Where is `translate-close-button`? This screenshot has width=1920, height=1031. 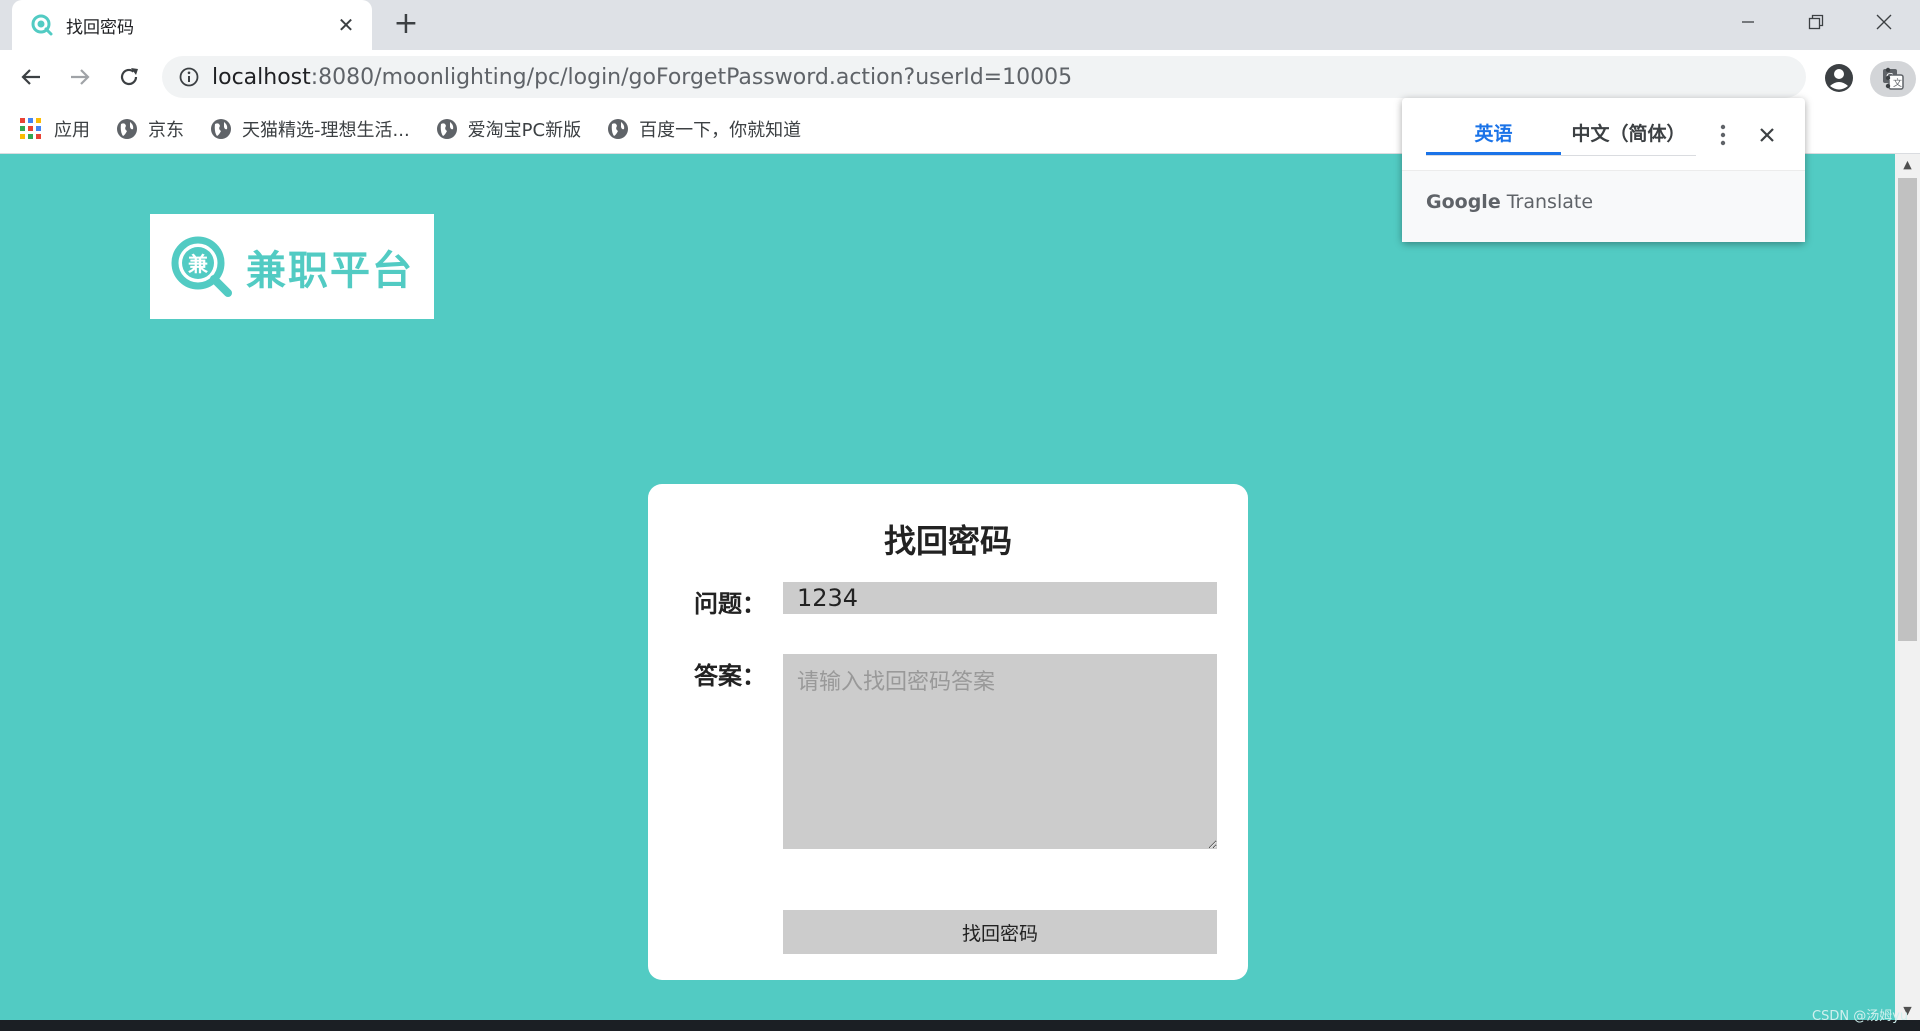 translate-close-button is located at coordinates (1767, 135).